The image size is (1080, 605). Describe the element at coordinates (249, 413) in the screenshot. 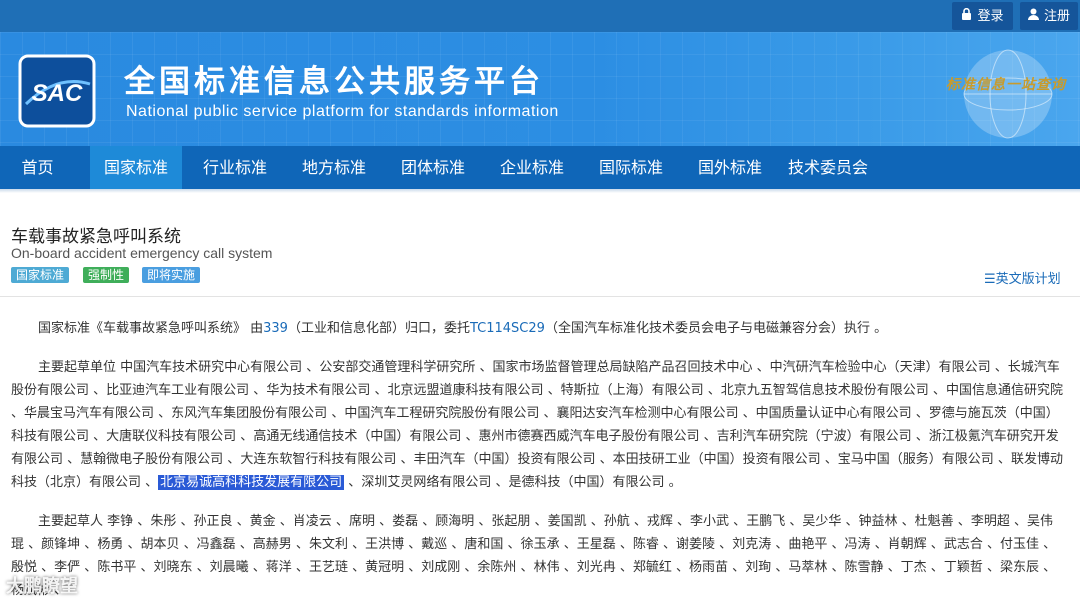

I see `drafting-unit: 东风汽车集团股份有限公司` at that location.